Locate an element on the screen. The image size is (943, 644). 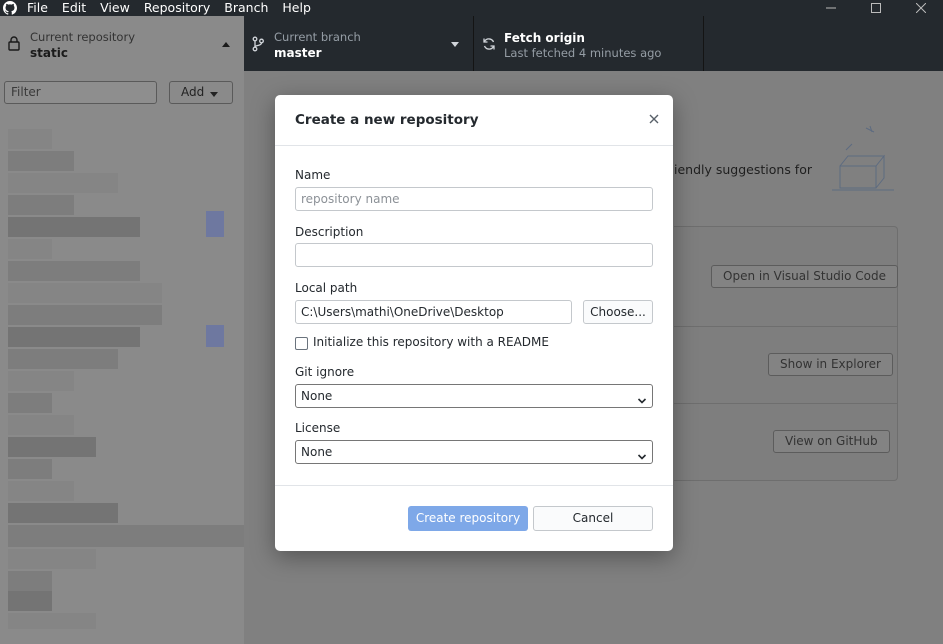
menu-repository: Repository is located at coordinates (177, 8).